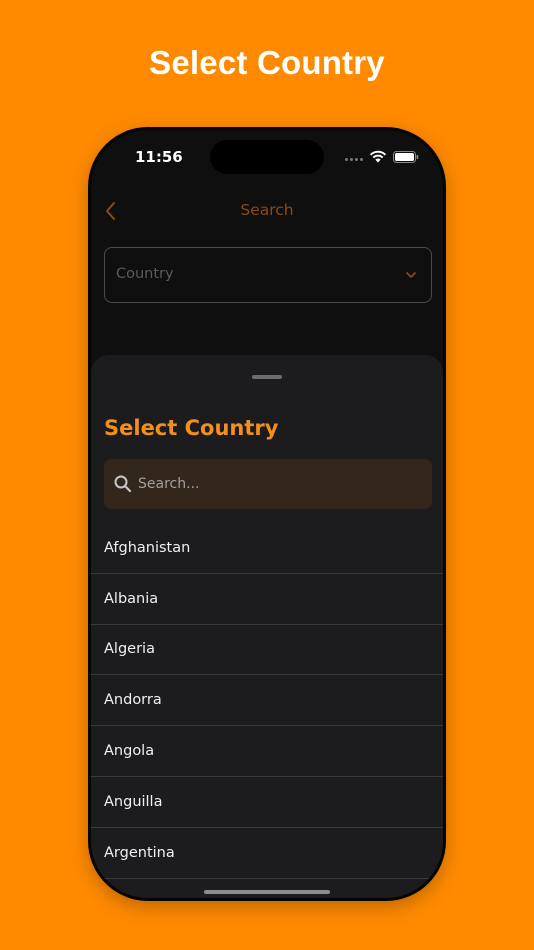 This screenshot has width=534, height=950. What do you see at coordinates (411, 275) in the screenshot?
I see `chevron-down-icon` at bounding box center [411, 275].